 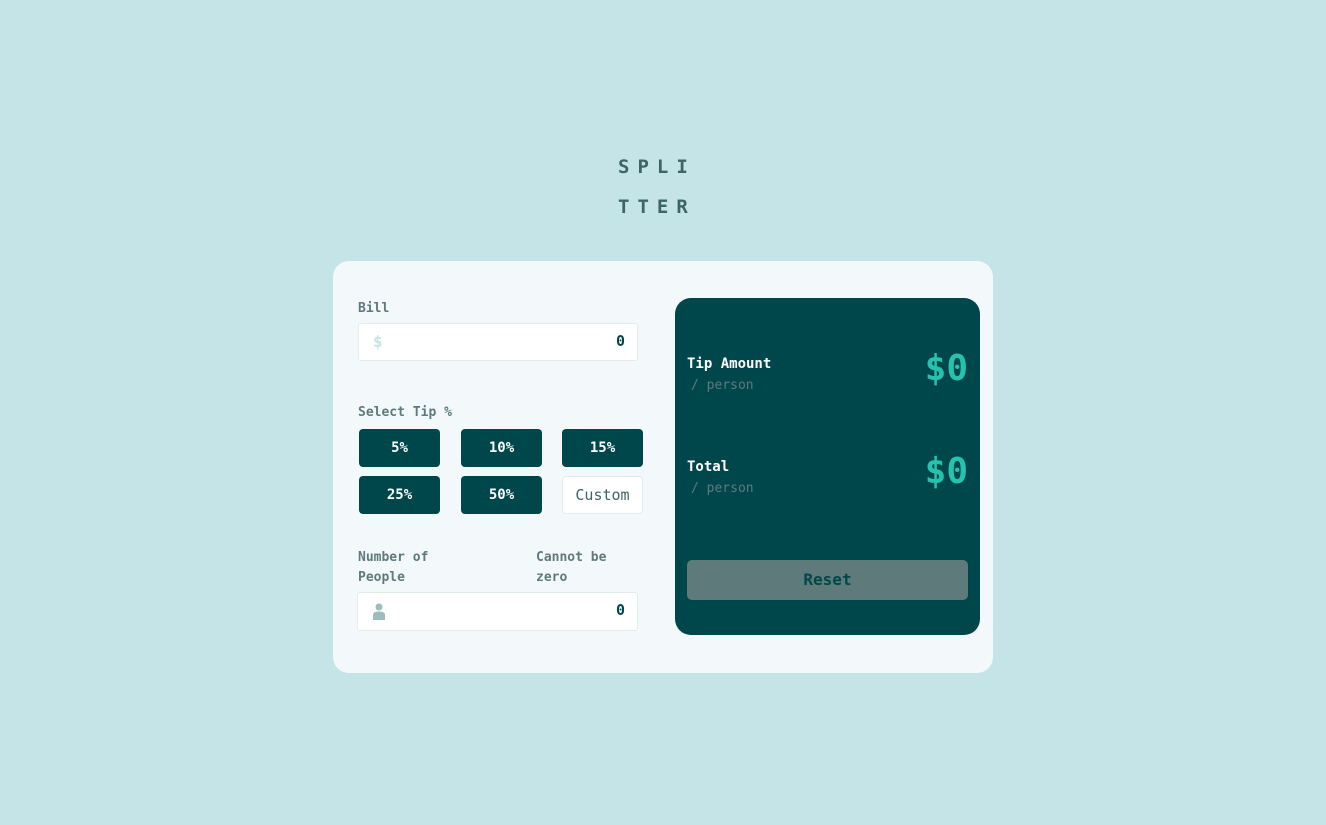 I want to click on tip-amount-label: Tip Amount, so click(x=729, y=364).